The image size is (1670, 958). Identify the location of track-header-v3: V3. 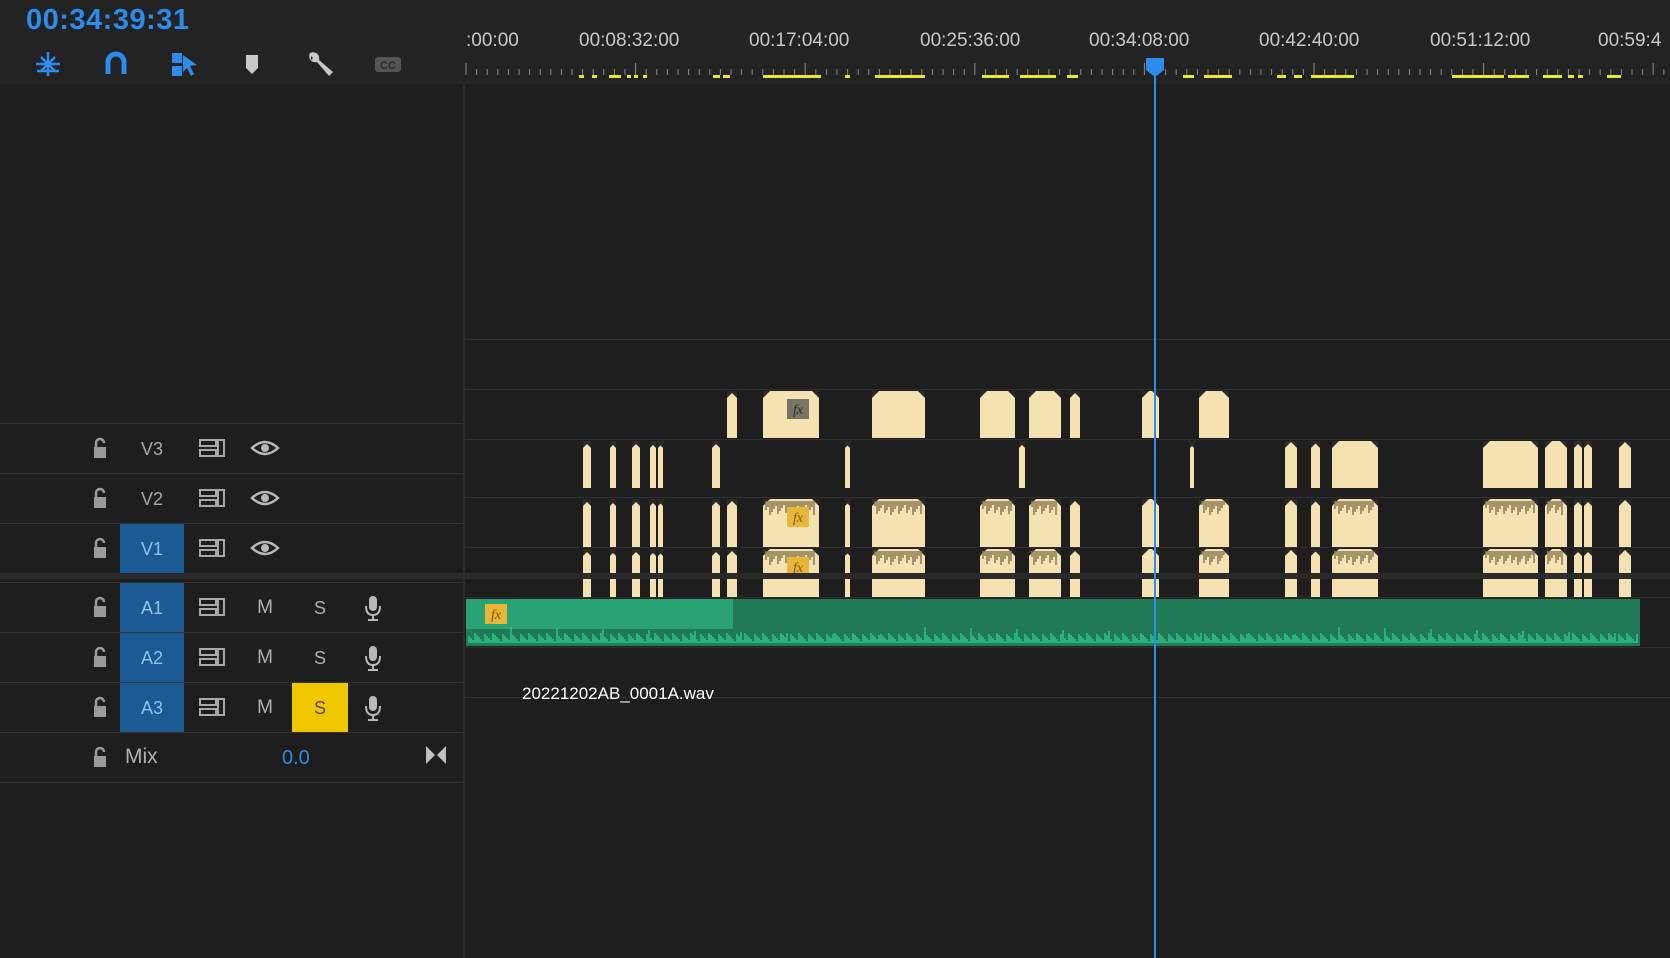
(231, 448).